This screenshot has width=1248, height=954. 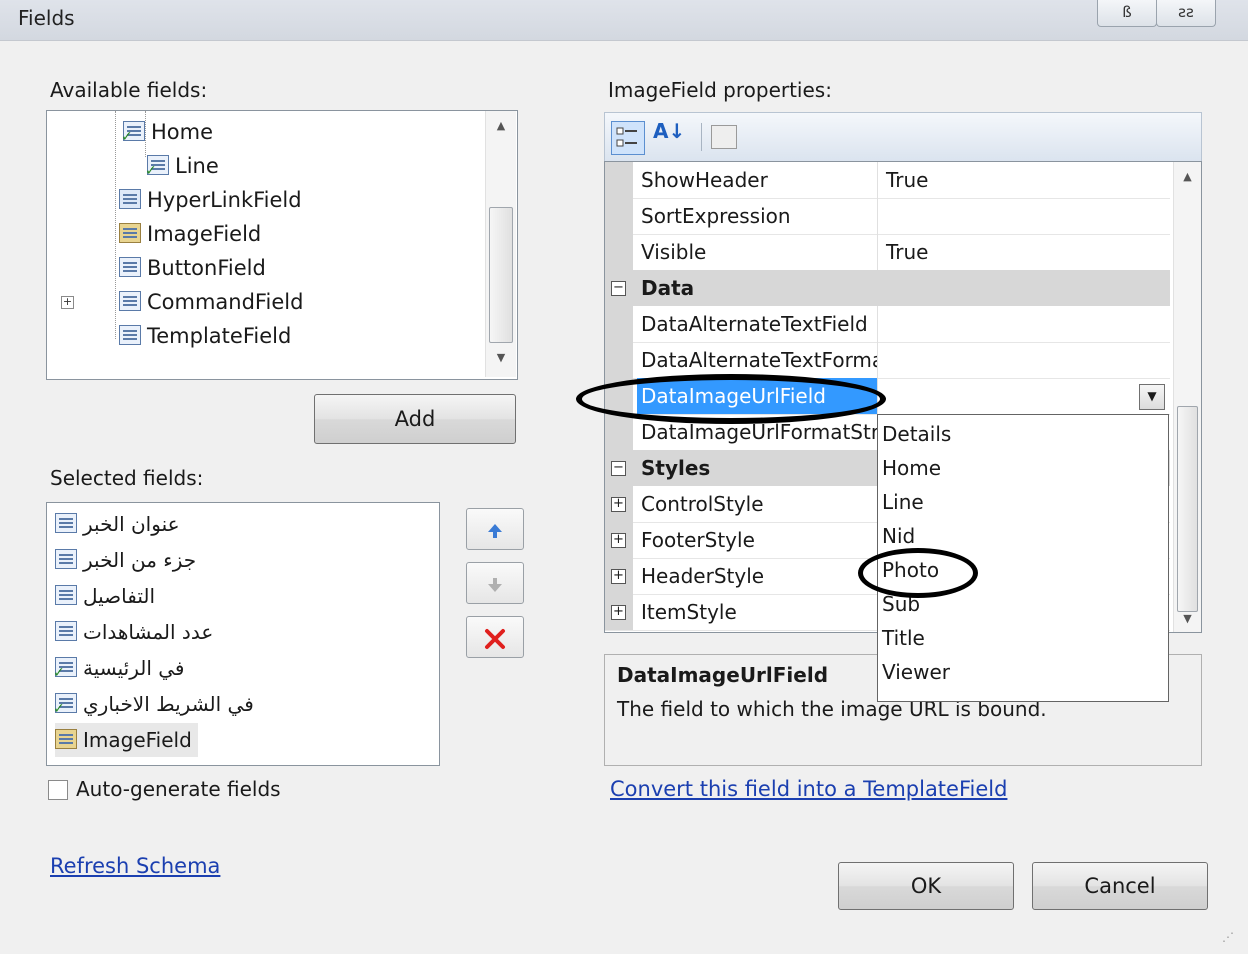 I want to click on available-scrollbar: ▲ ▼, so click(x=500, y=244).